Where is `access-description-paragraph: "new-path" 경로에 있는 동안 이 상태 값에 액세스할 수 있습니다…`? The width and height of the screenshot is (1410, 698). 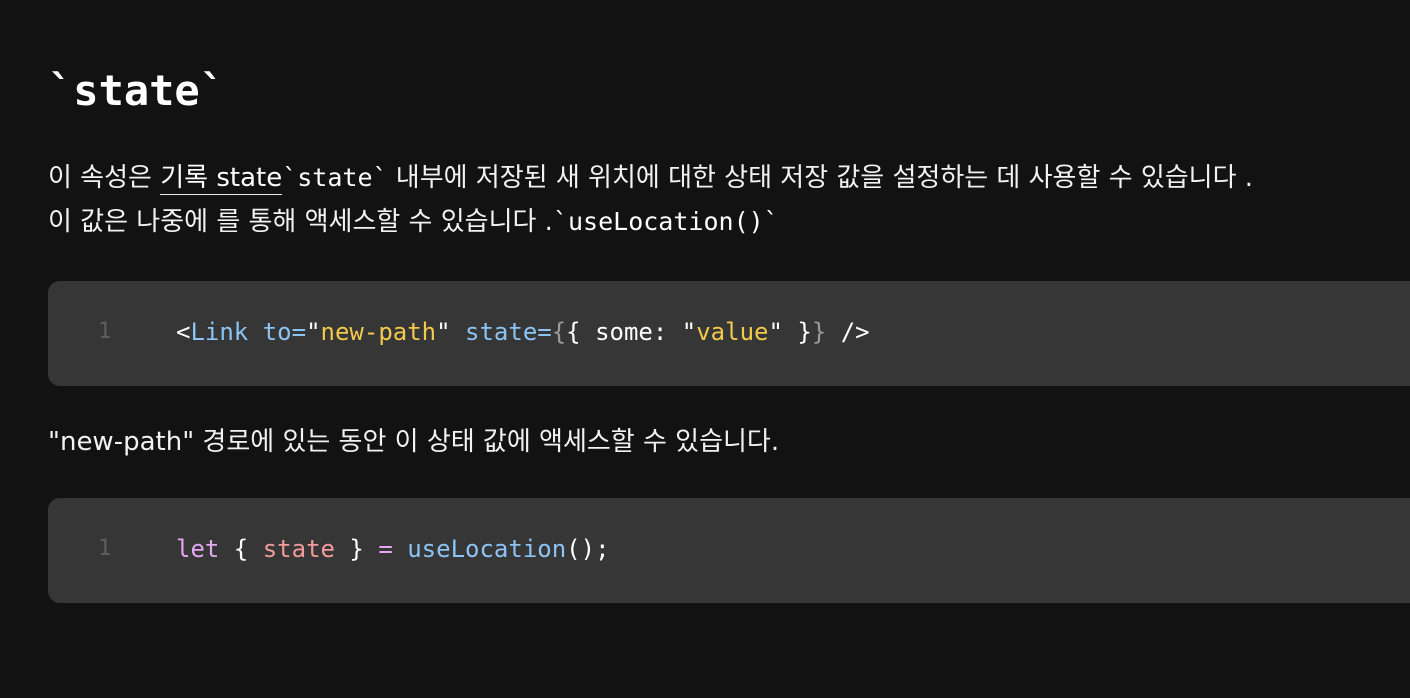
access-description-paragraph: "new-path" 경로에 있는 동안 이 상태 값에 액세스할 수 있습니다… is located at coordinates (414, 442).